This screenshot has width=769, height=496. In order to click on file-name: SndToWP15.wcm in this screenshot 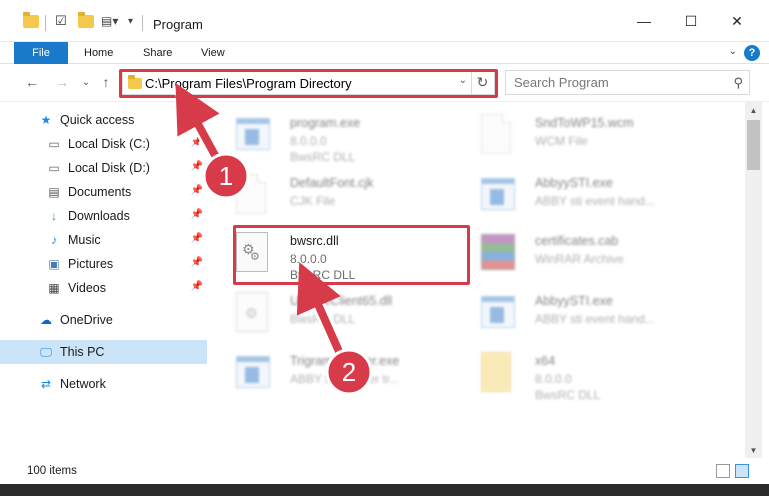, I will do `click(584, 123)`.